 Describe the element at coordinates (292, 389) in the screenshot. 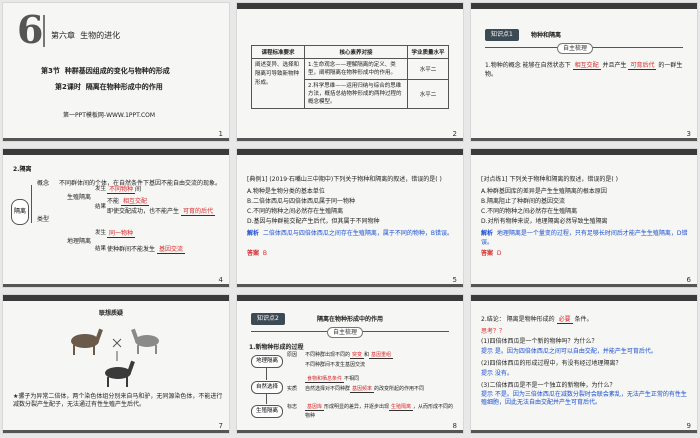

I see `essence-label: 实质` at that location.